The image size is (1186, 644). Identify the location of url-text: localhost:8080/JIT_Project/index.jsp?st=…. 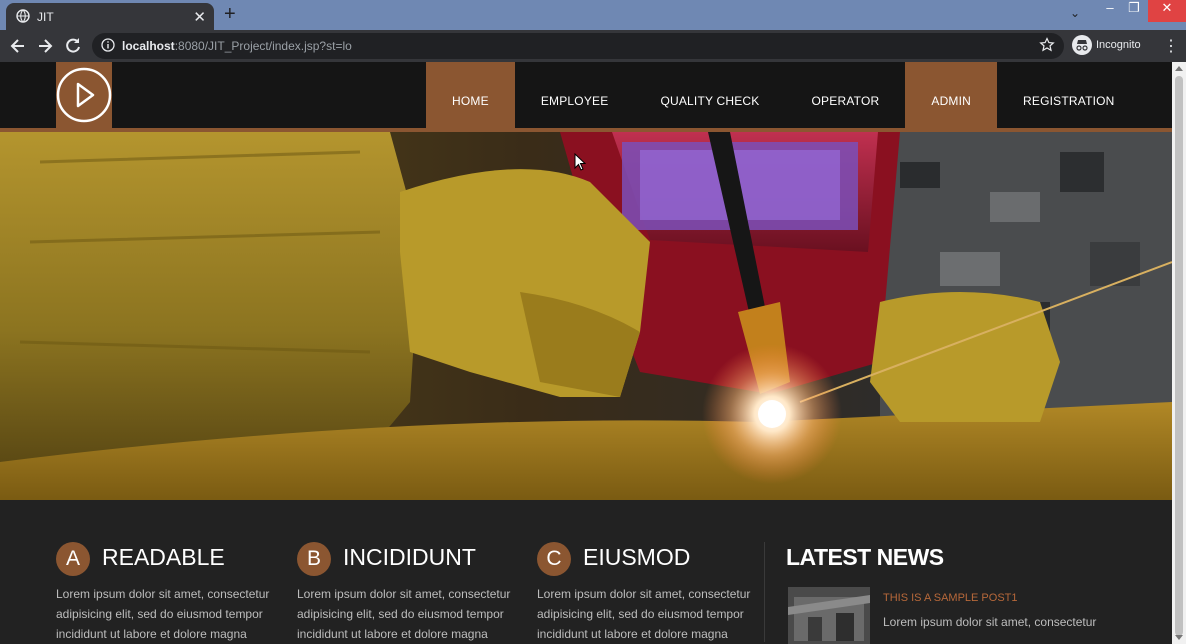
(237, 46).